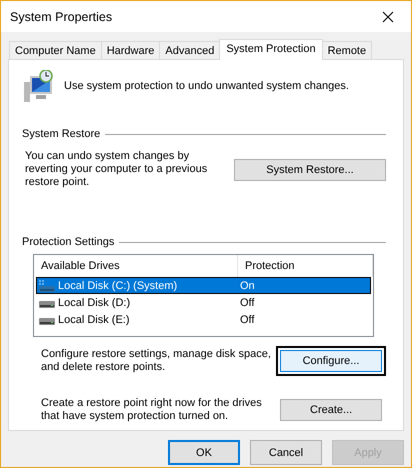 Image resolution: width=412 pixels, height=468 pixels. Describe the element at coordinates (286, 452) in the screenshot. I see `dialog-button: Cancel` at that location.